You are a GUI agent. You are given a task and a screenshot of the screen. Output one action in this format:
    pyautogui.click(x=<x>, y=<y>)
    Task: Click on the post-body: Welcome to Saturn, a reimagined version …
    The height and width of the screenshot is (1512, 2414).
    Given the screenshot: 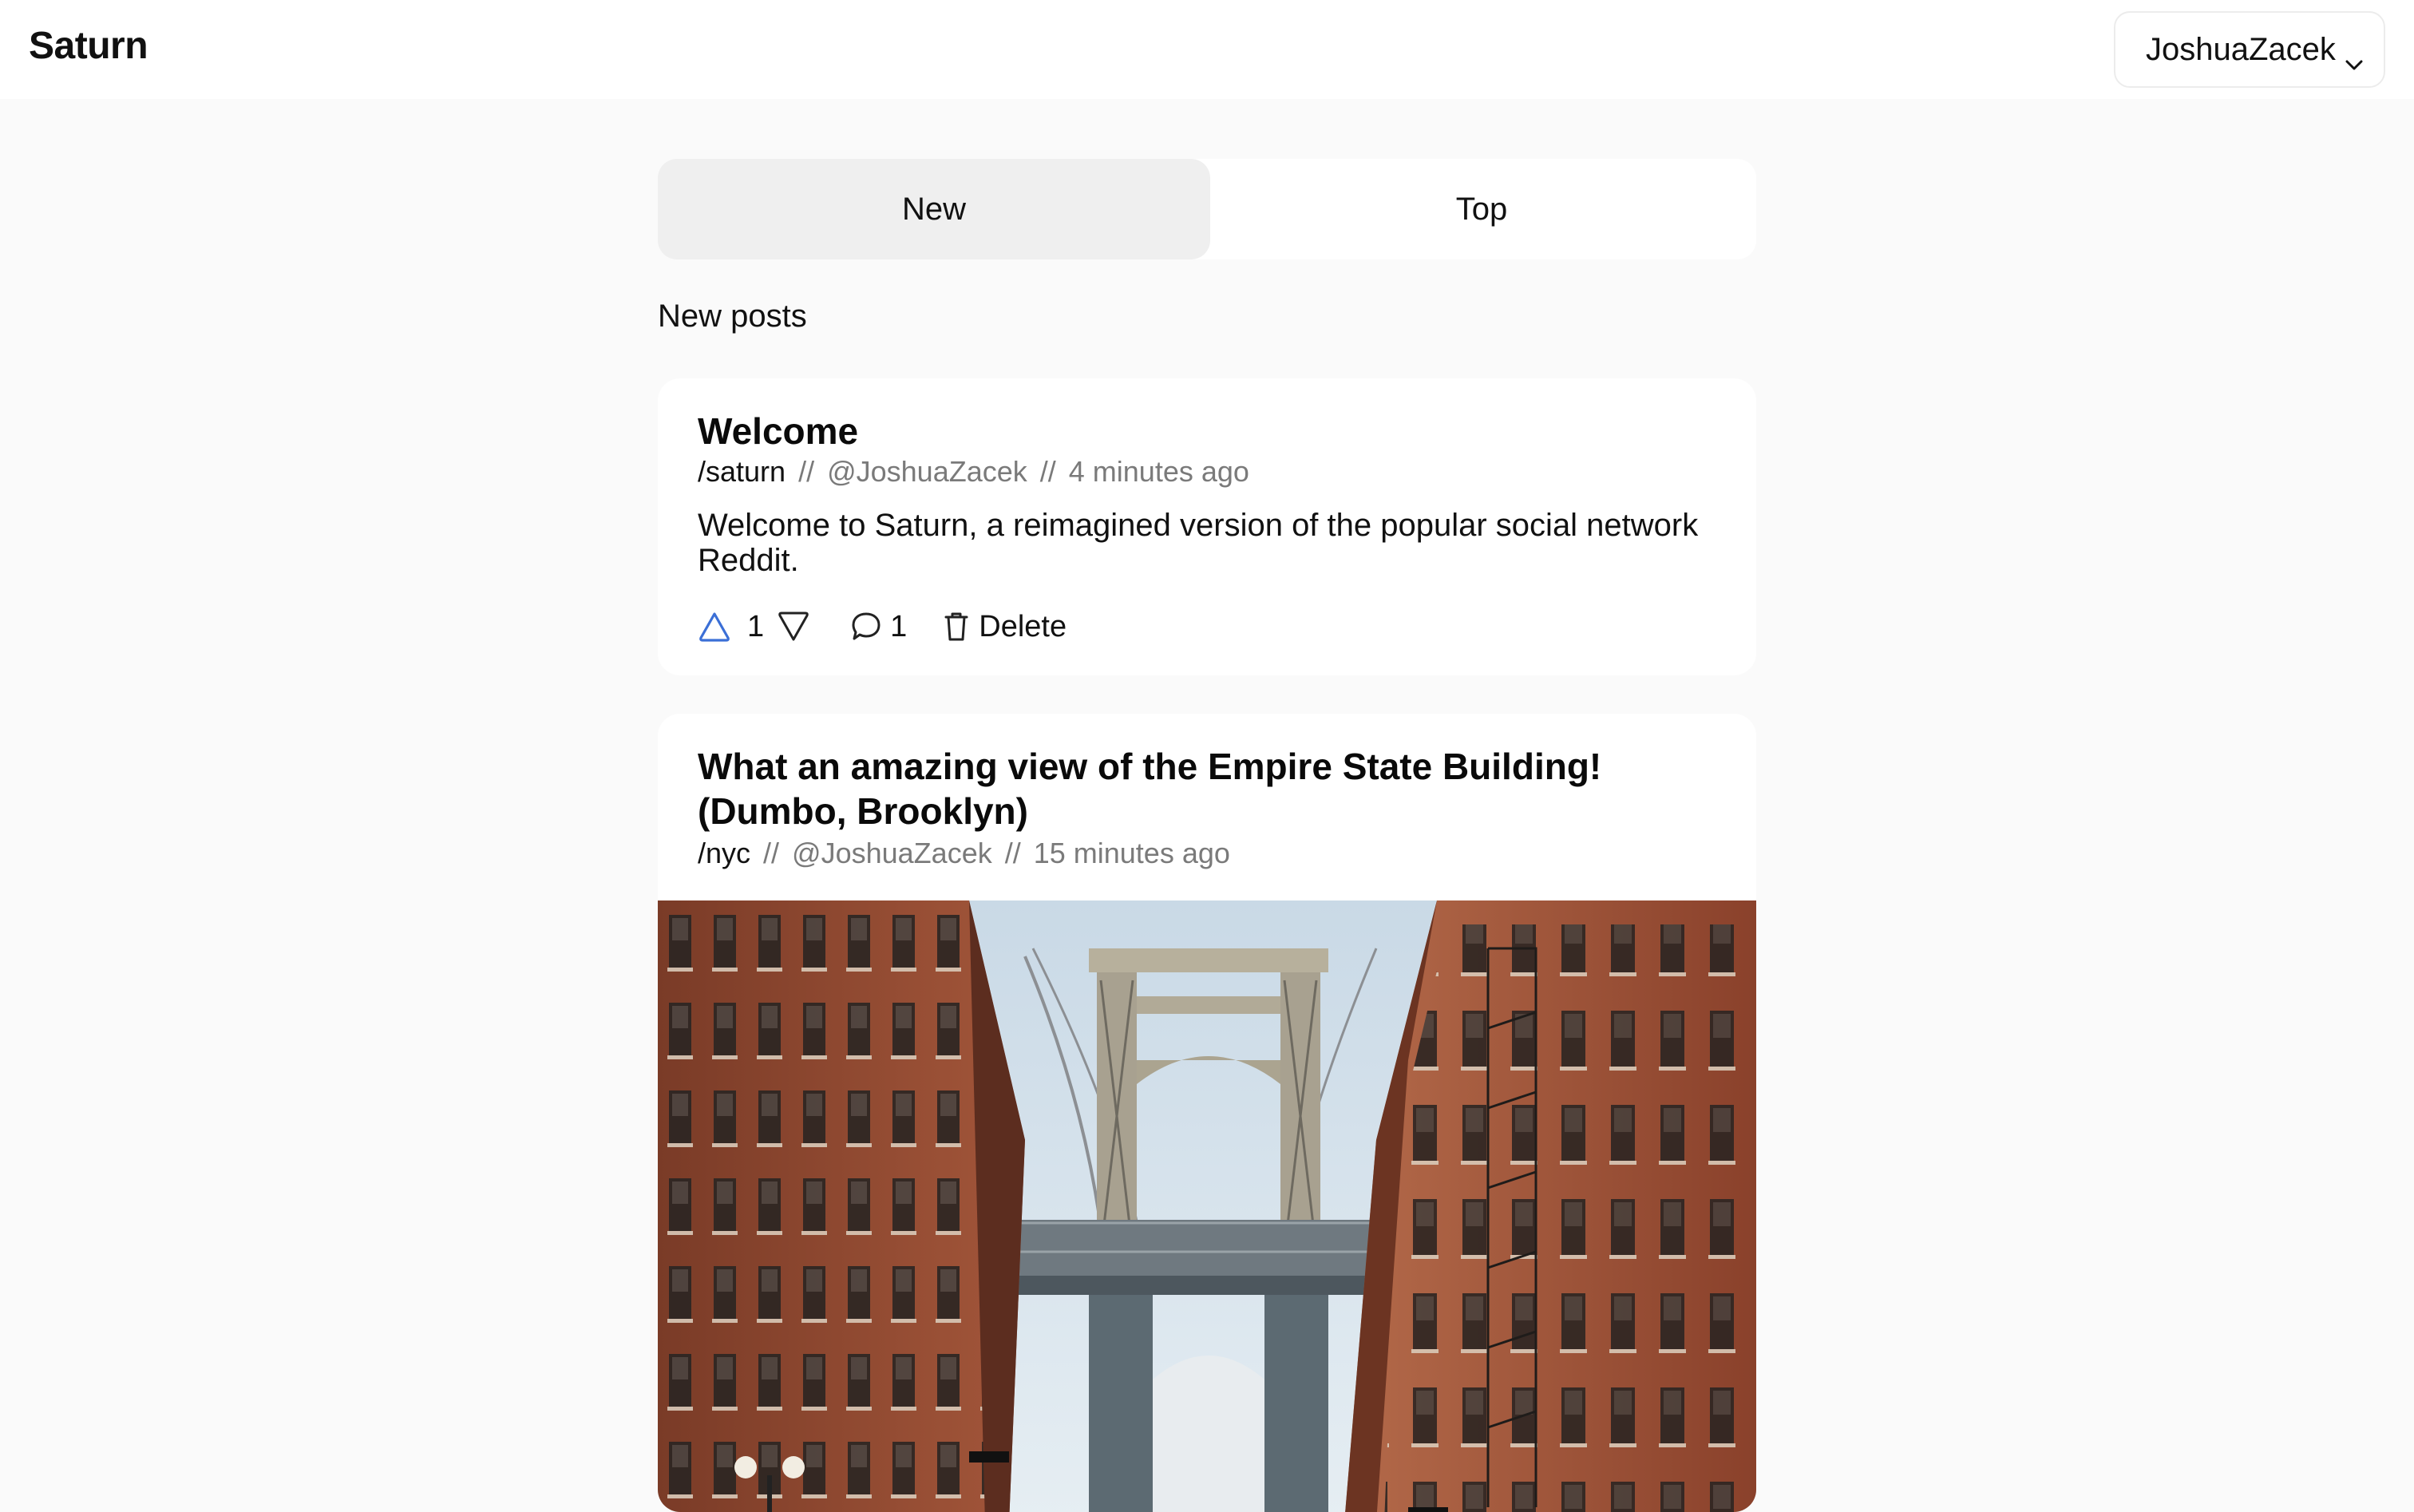 What is the action you would take?
    pyautogui.click(x=1198, y=543)
    